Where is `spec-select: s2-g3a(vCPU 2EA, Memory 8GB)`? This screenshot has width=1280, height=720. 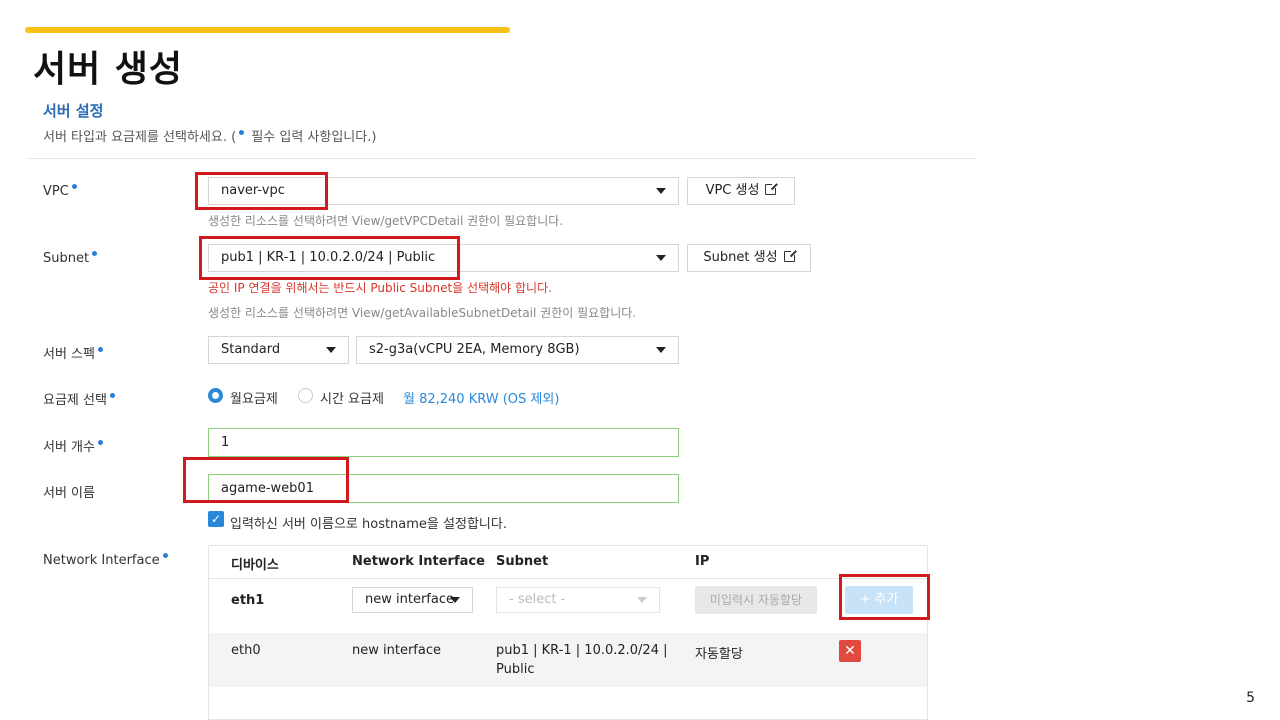
spec-select: s2-g3a(vCPU 2EA, Memory 8GB) is located at coordinates (517, 350).